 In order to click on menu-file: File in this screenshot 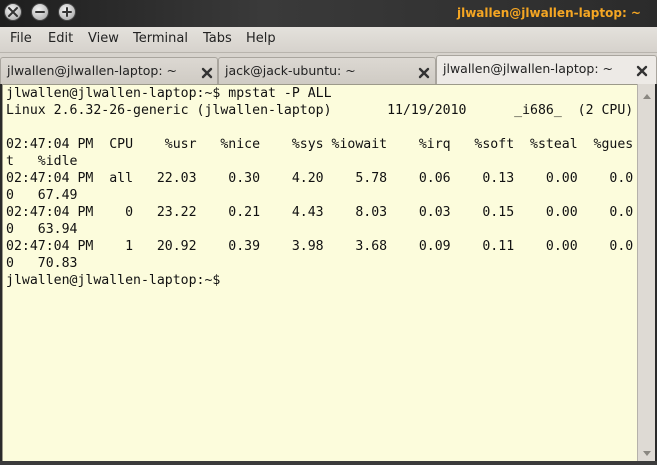, I will do `click(21, 38)`.